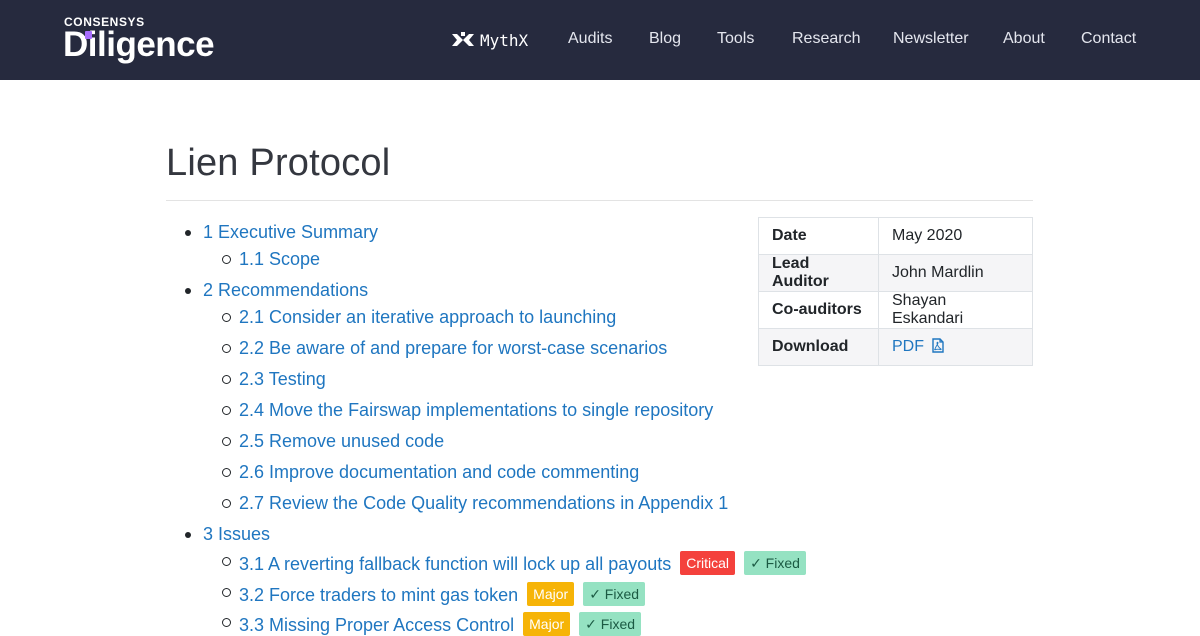  I want to click on pdf-file-icon, so click(938, 345).